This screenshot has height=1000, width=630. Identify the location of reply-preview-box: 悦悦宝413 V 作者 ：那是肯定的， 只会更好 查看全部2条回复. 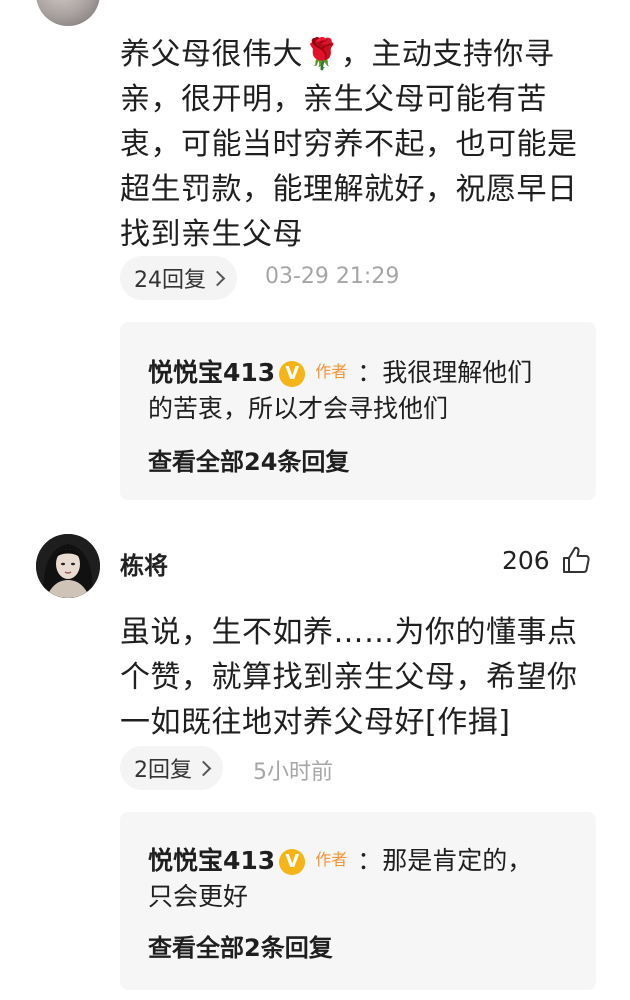
(358, 901).